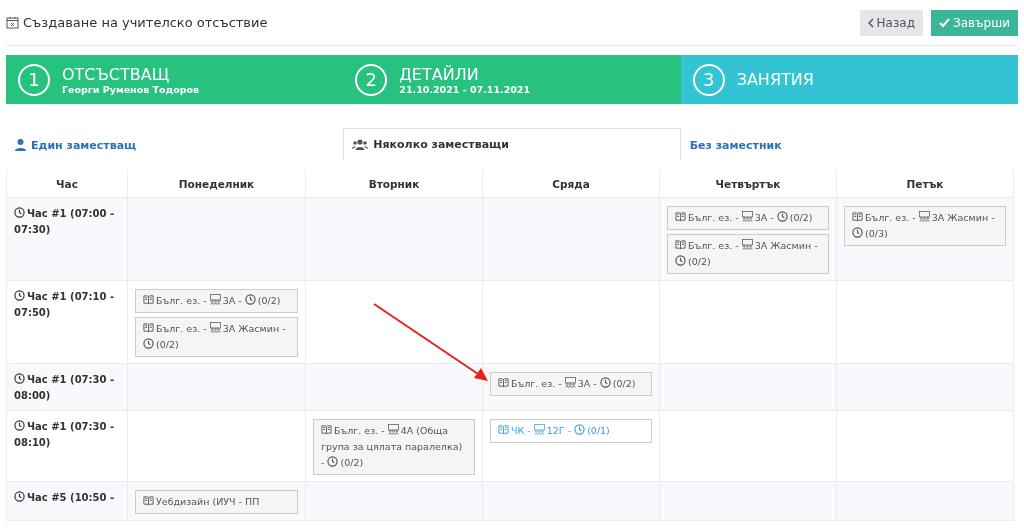 This screenshot has height=529, width=1024. Describe the element at coordinates (131, 89) in the screenshot. I see `step-subtitle: Георги Руменов Тодоров` at that location.